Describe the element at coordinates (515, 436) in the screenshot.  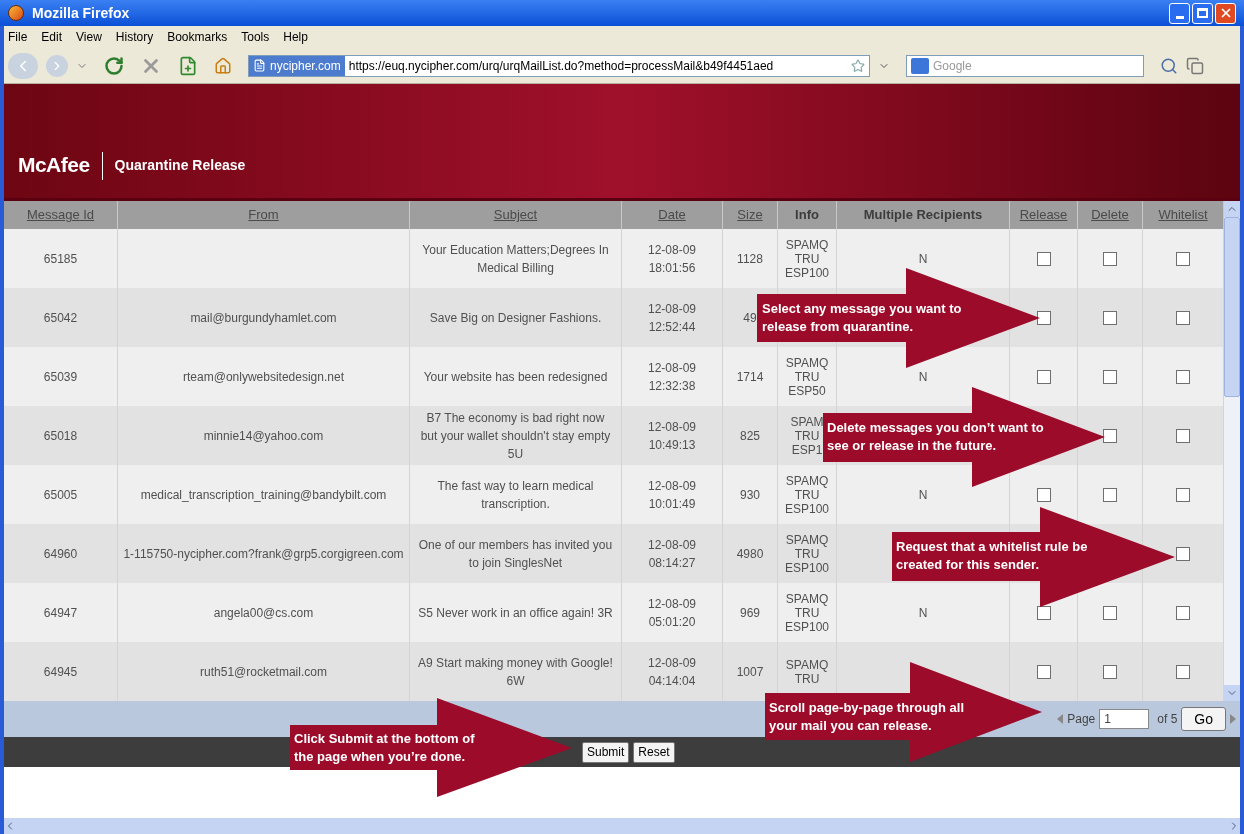
I see `table-cell-text: B7 The economy is bad right now but your wallet shouldn't stay empty 5U` at that location.